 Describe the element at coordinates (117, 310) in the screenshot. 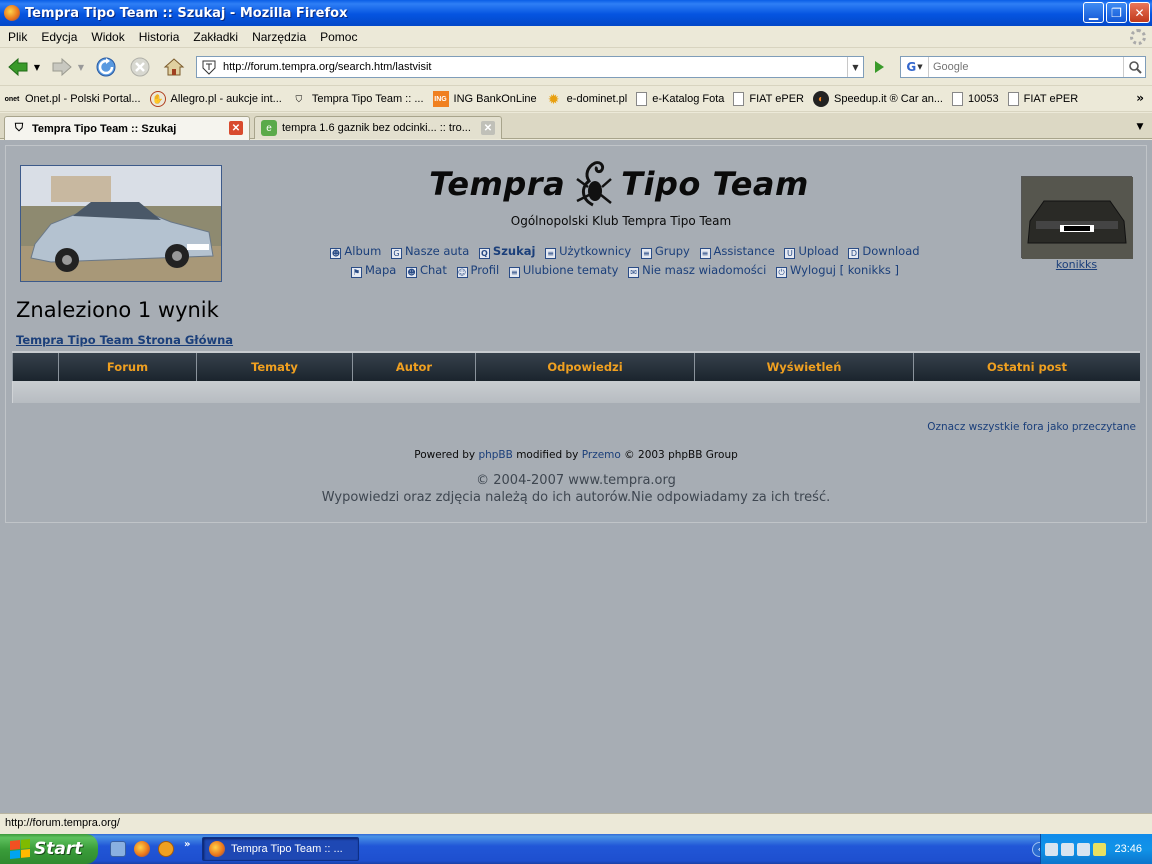

I see `page-title: Znaleziono 1 wynik` at that location.